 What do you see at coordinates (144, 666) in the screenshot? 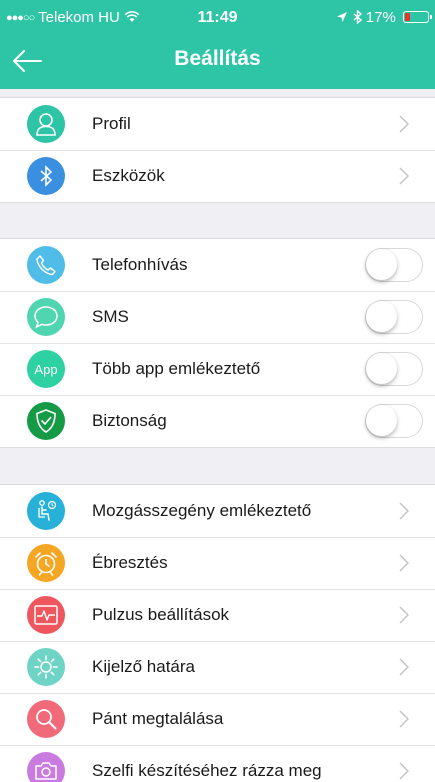
I see `settings-item-label: Kijelző határa` at bounding box center [144, 666].